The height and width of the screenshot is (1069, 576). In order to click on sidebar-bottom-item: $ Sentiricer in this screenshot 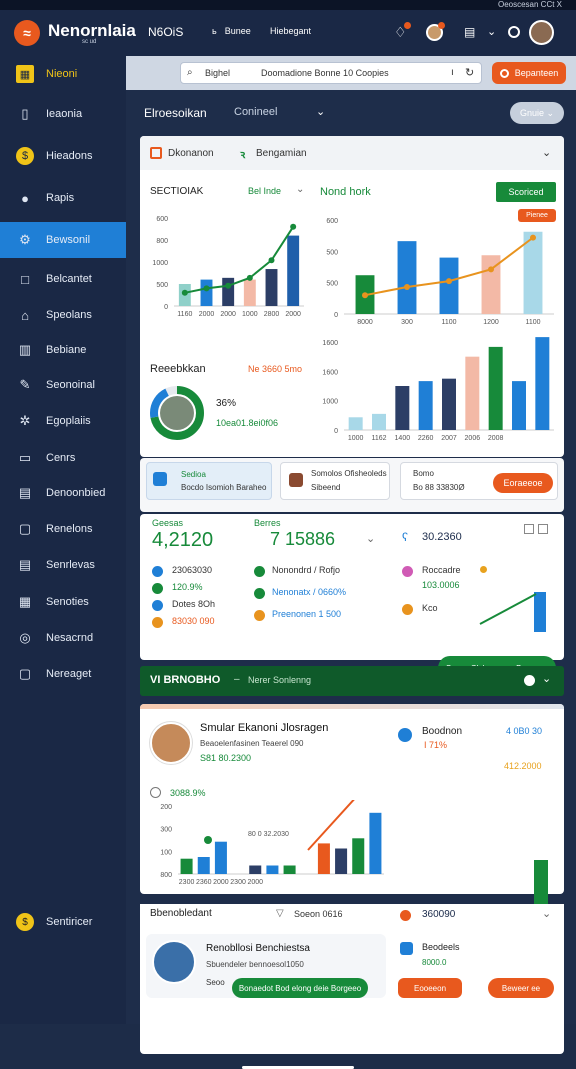, I will do `click(63, 922)`.